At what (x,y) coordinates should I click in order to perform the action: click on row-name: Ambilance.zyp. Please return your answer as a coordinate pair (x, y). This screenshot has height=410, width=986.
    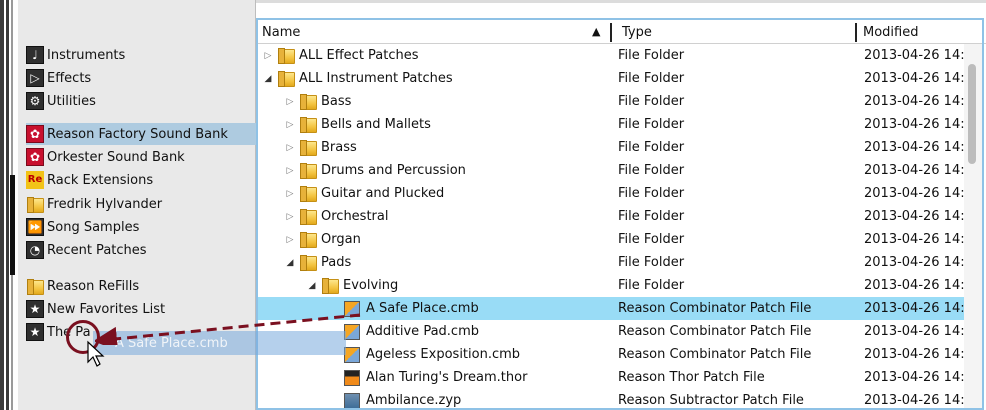
    Looking at the image, I should click on (414, 400).